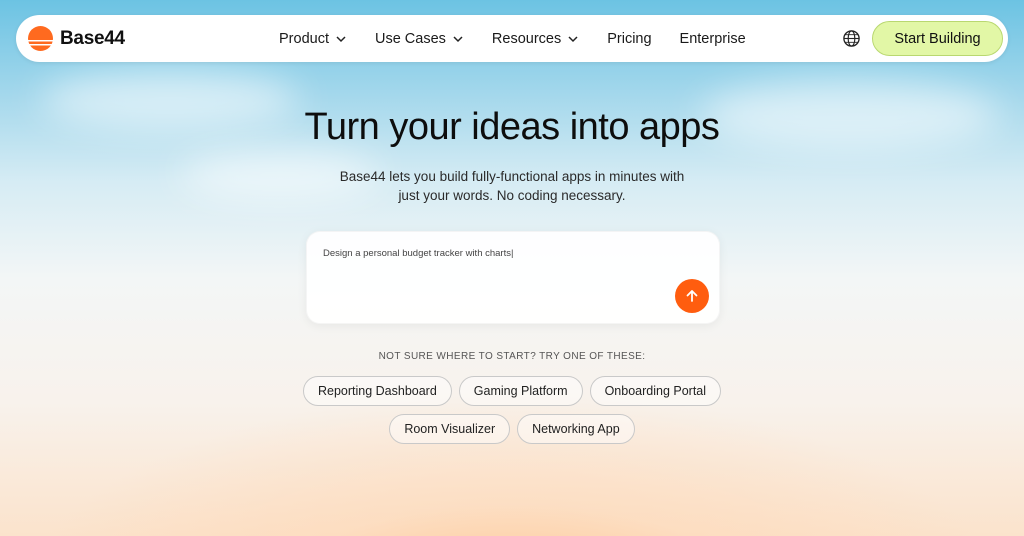  Describe the element at coordinates (576, 429) in the screenshot. I see `suggestion-chip-networking-app: Networking App` at that location.